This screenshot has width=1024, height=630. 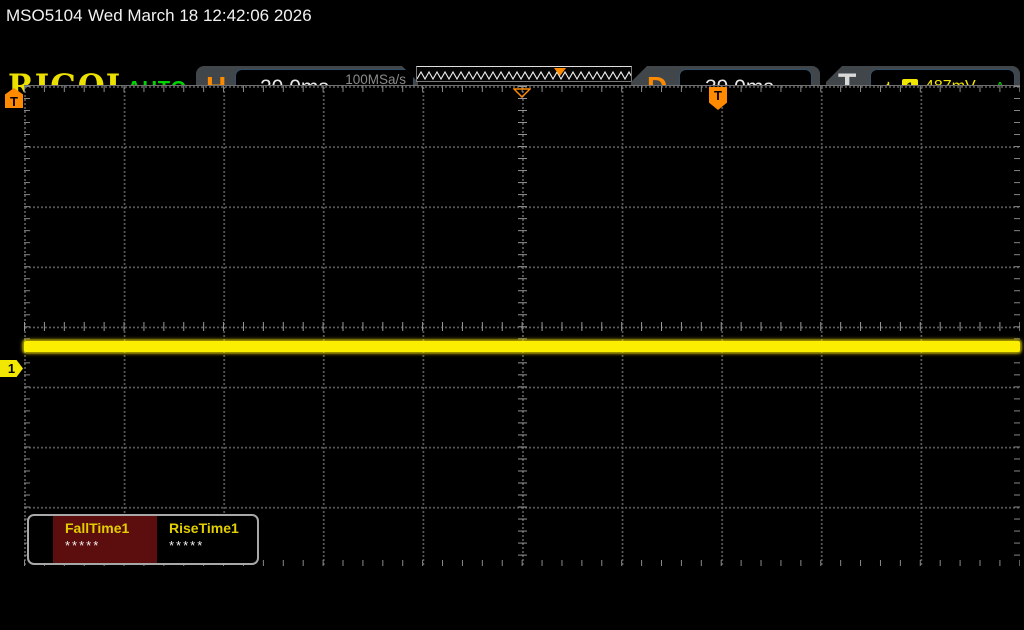 What do you see at coordinates (206, 539) in the screenshot?
I see `measurement-item-risetime: RiseTime1 *****` at bounding box center [206, 539].